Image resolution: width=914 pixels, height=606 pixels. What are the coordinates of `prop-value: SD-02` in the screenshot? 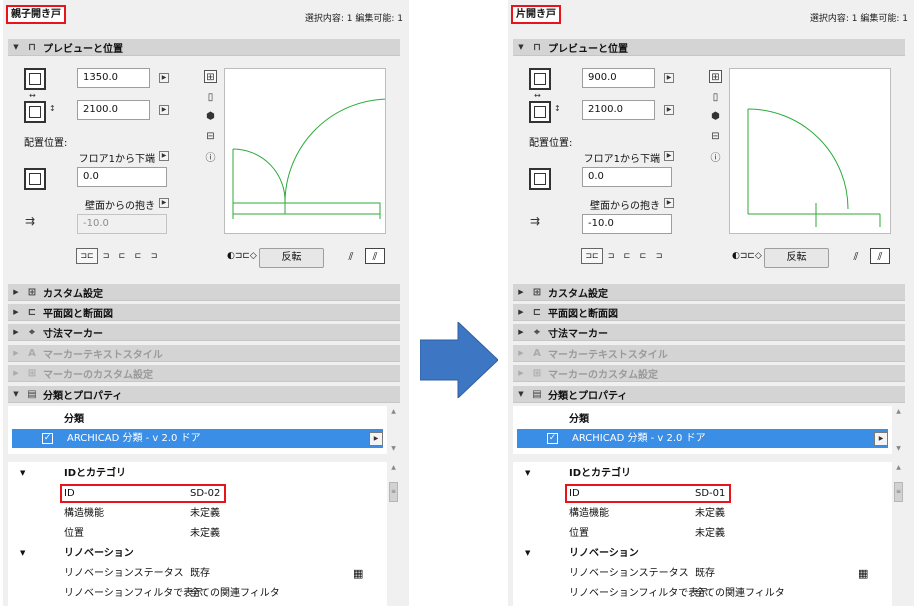 It's located at (205, 493).